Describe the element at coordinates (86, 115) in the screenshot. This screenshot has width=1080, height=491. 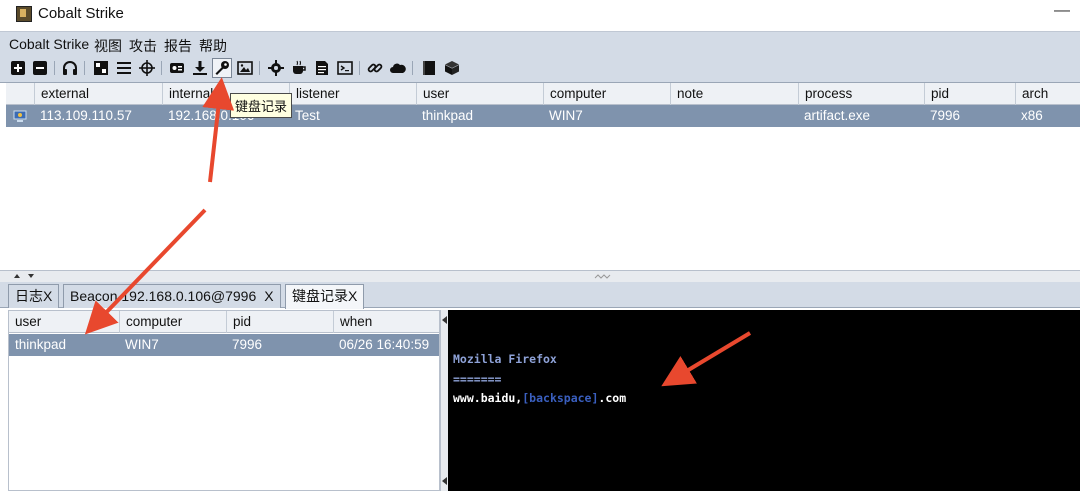
I see `session-external: 113.109.110.57` at that location.